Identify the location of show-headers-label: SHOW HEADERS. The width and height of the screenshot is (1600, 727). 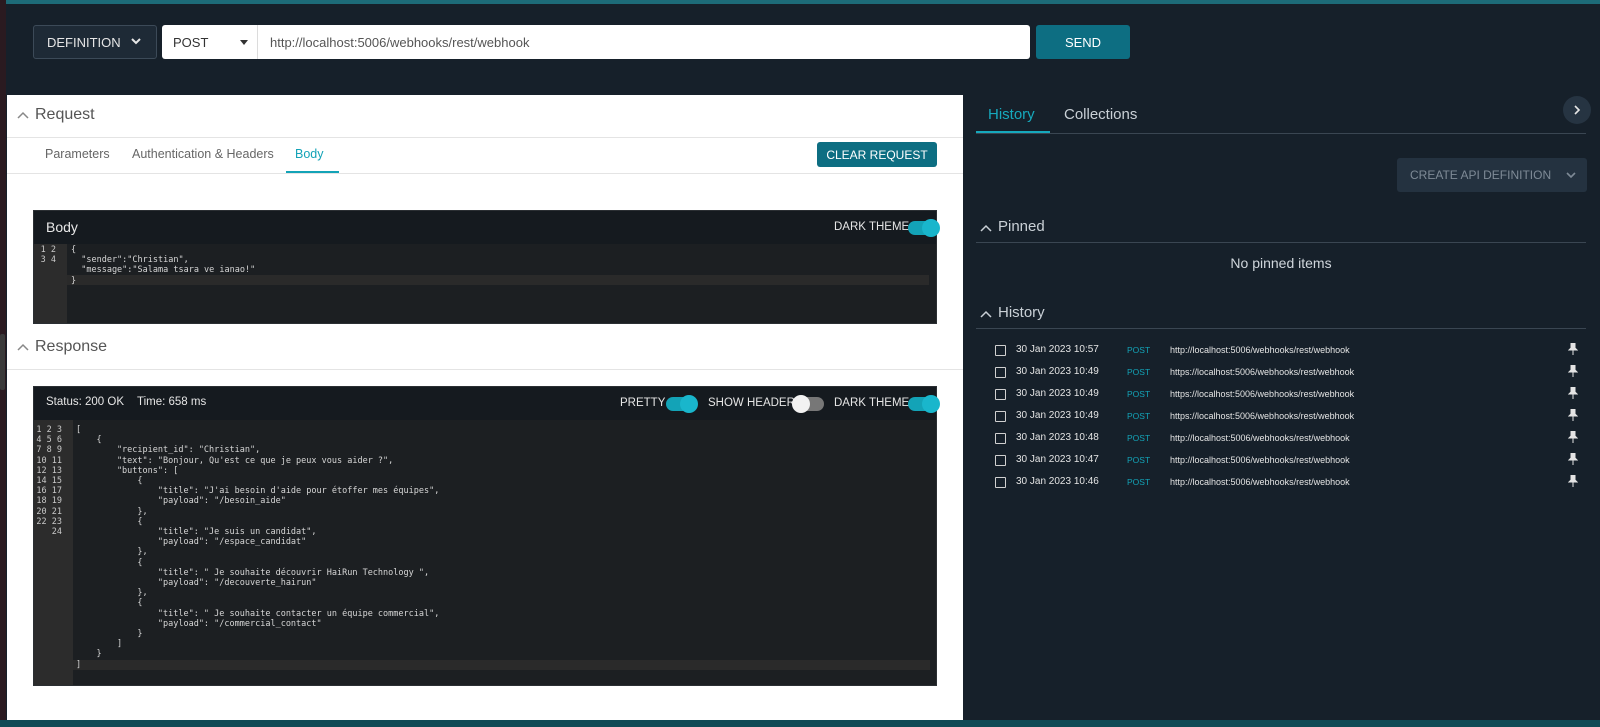
(755, 403).